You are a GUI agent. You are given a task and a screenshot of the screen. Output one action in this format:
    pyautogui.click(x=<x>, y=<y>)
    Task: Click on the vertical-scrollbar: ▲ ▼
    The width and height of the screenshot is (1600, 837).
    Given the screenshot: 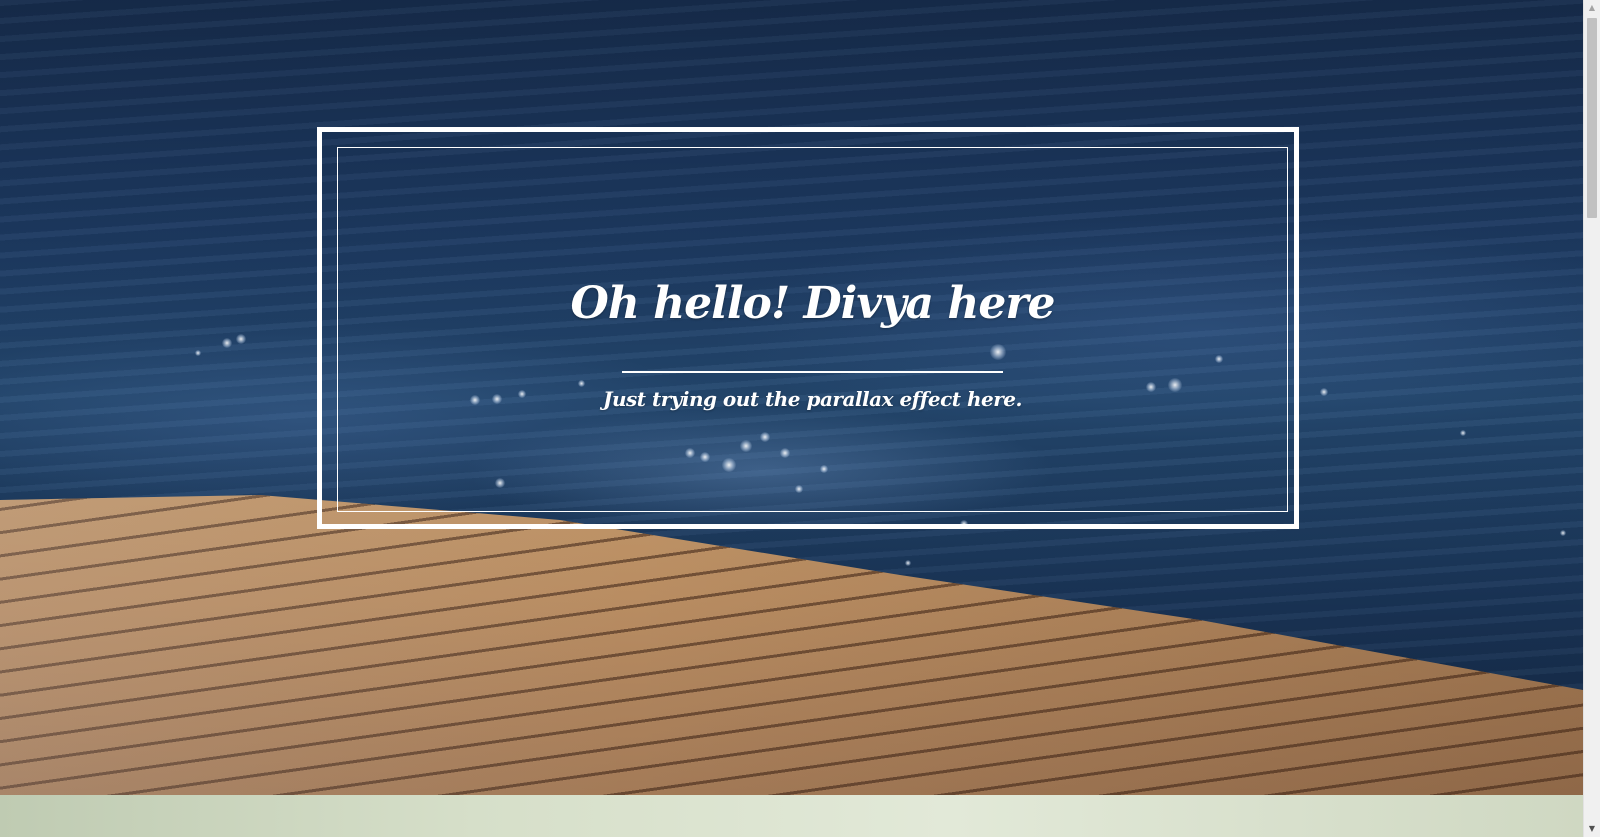 What is the action you would take?
    pyautogui.click(x=1591, y=418)
    